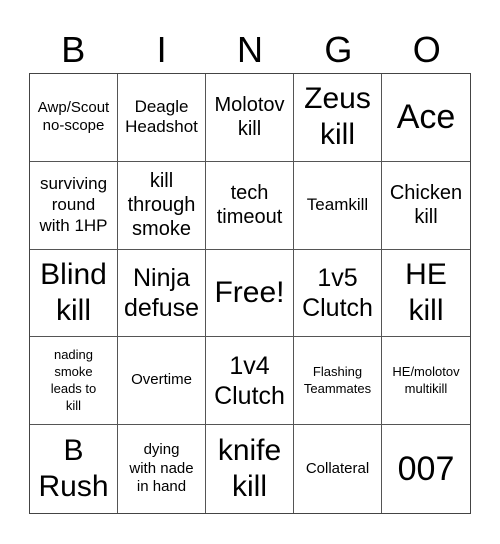 The image size is (500, 544). I want to click on bingo-cell-label: Zeus kill, so click(337, 117).